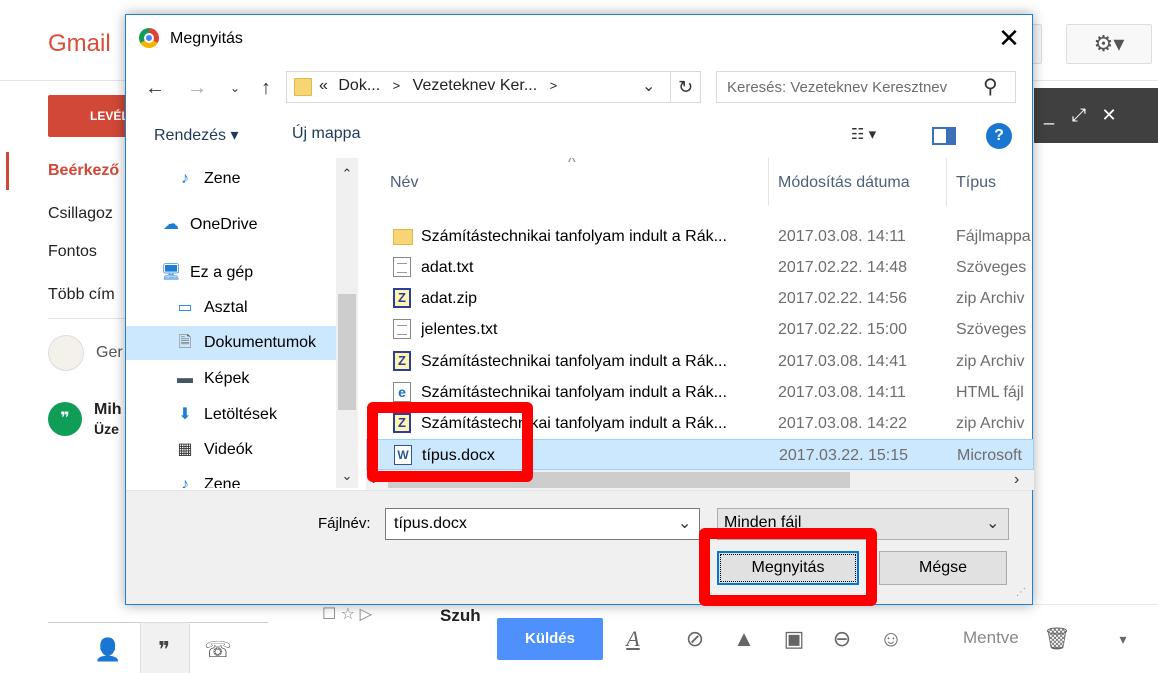 The height and width of the screenshot is (673, 1158). I want to click on documents-icon: 🗎, so click(185, 342).